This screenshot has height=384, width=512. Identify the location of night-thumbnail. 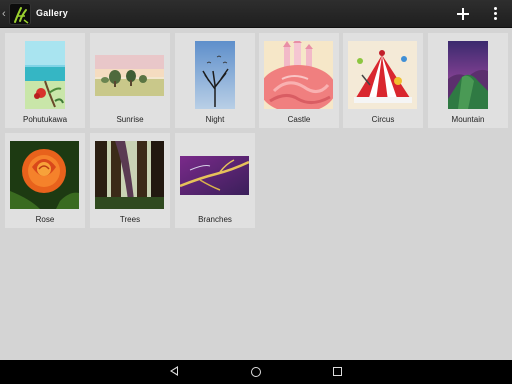
(215, 75).